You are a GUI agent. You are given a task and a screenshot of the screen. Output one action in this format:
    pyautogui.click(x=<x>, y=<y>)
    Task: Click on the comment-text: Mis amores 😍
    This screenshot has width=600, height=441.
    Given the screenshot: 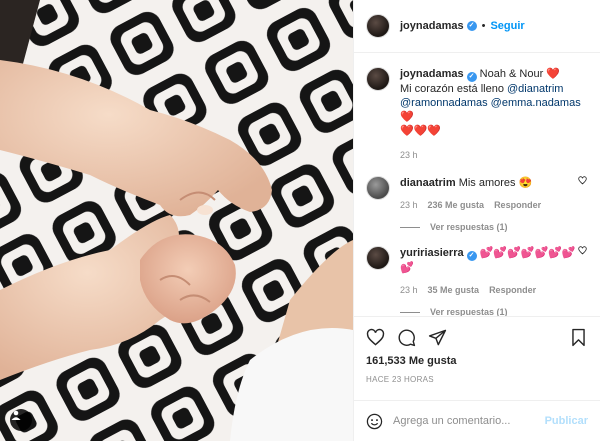 What is the action you would take?
    pyautogui.click(x=495, y=183)
    